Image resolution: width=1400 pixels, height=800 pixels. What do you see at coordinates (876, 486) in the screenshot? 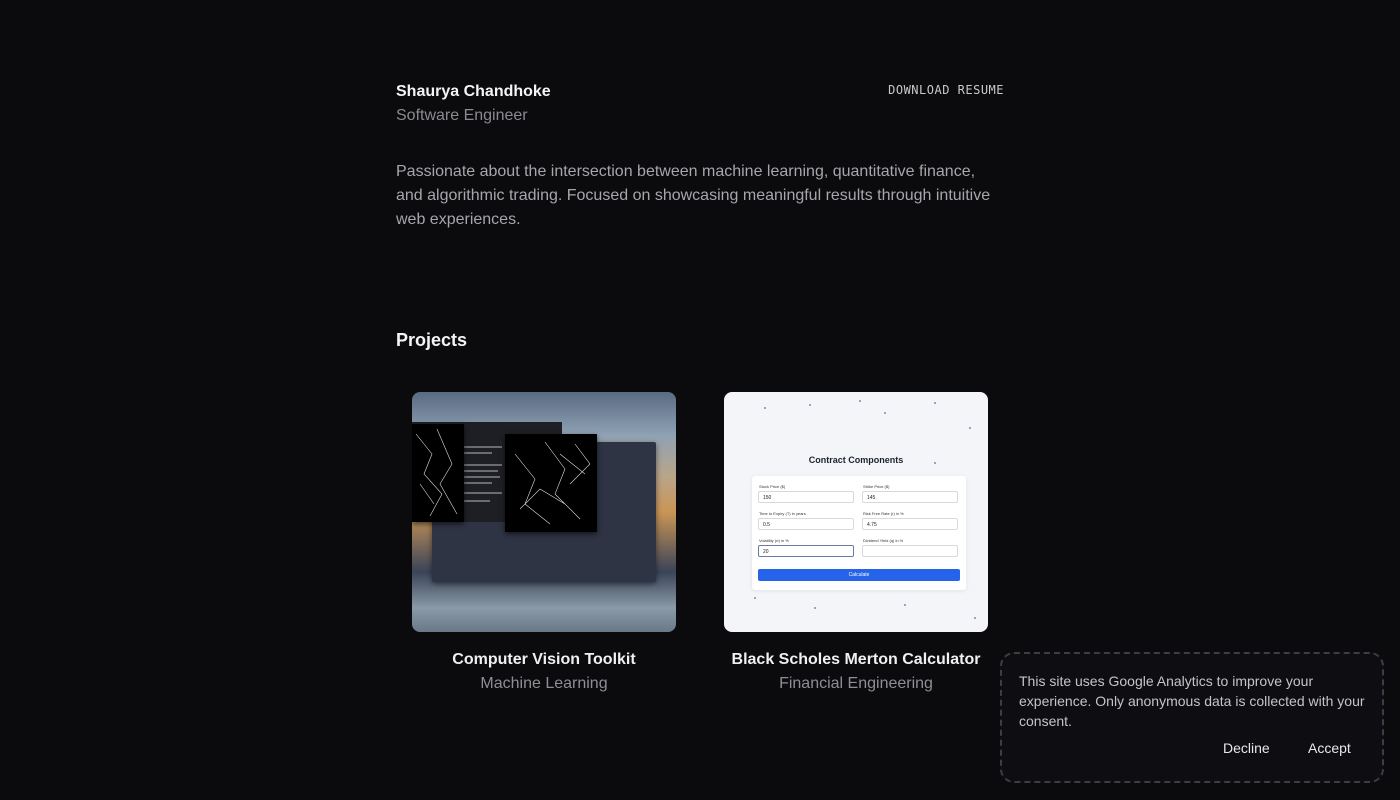
I see `field-label: Strike Price ($)` at bounding box center [876, 486].